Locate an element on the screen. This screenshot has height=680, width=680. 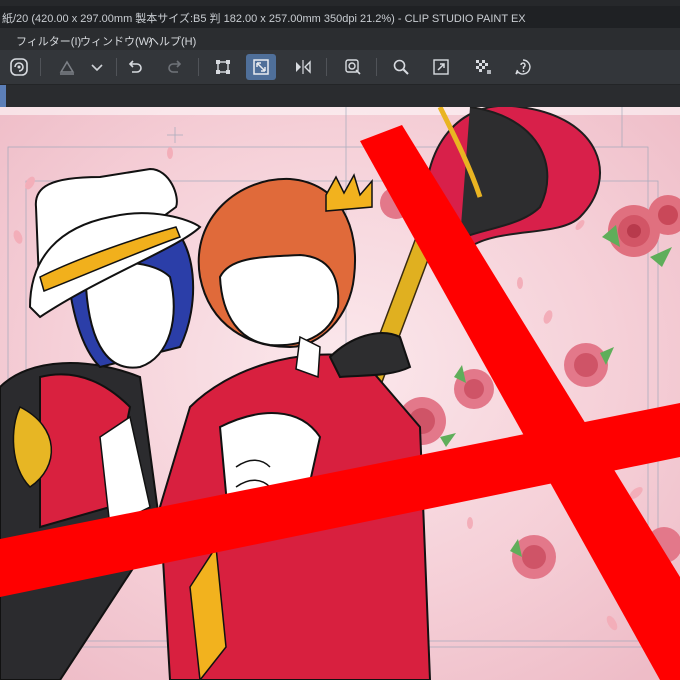
clip-studio-button is located at coordinates (19, 67).